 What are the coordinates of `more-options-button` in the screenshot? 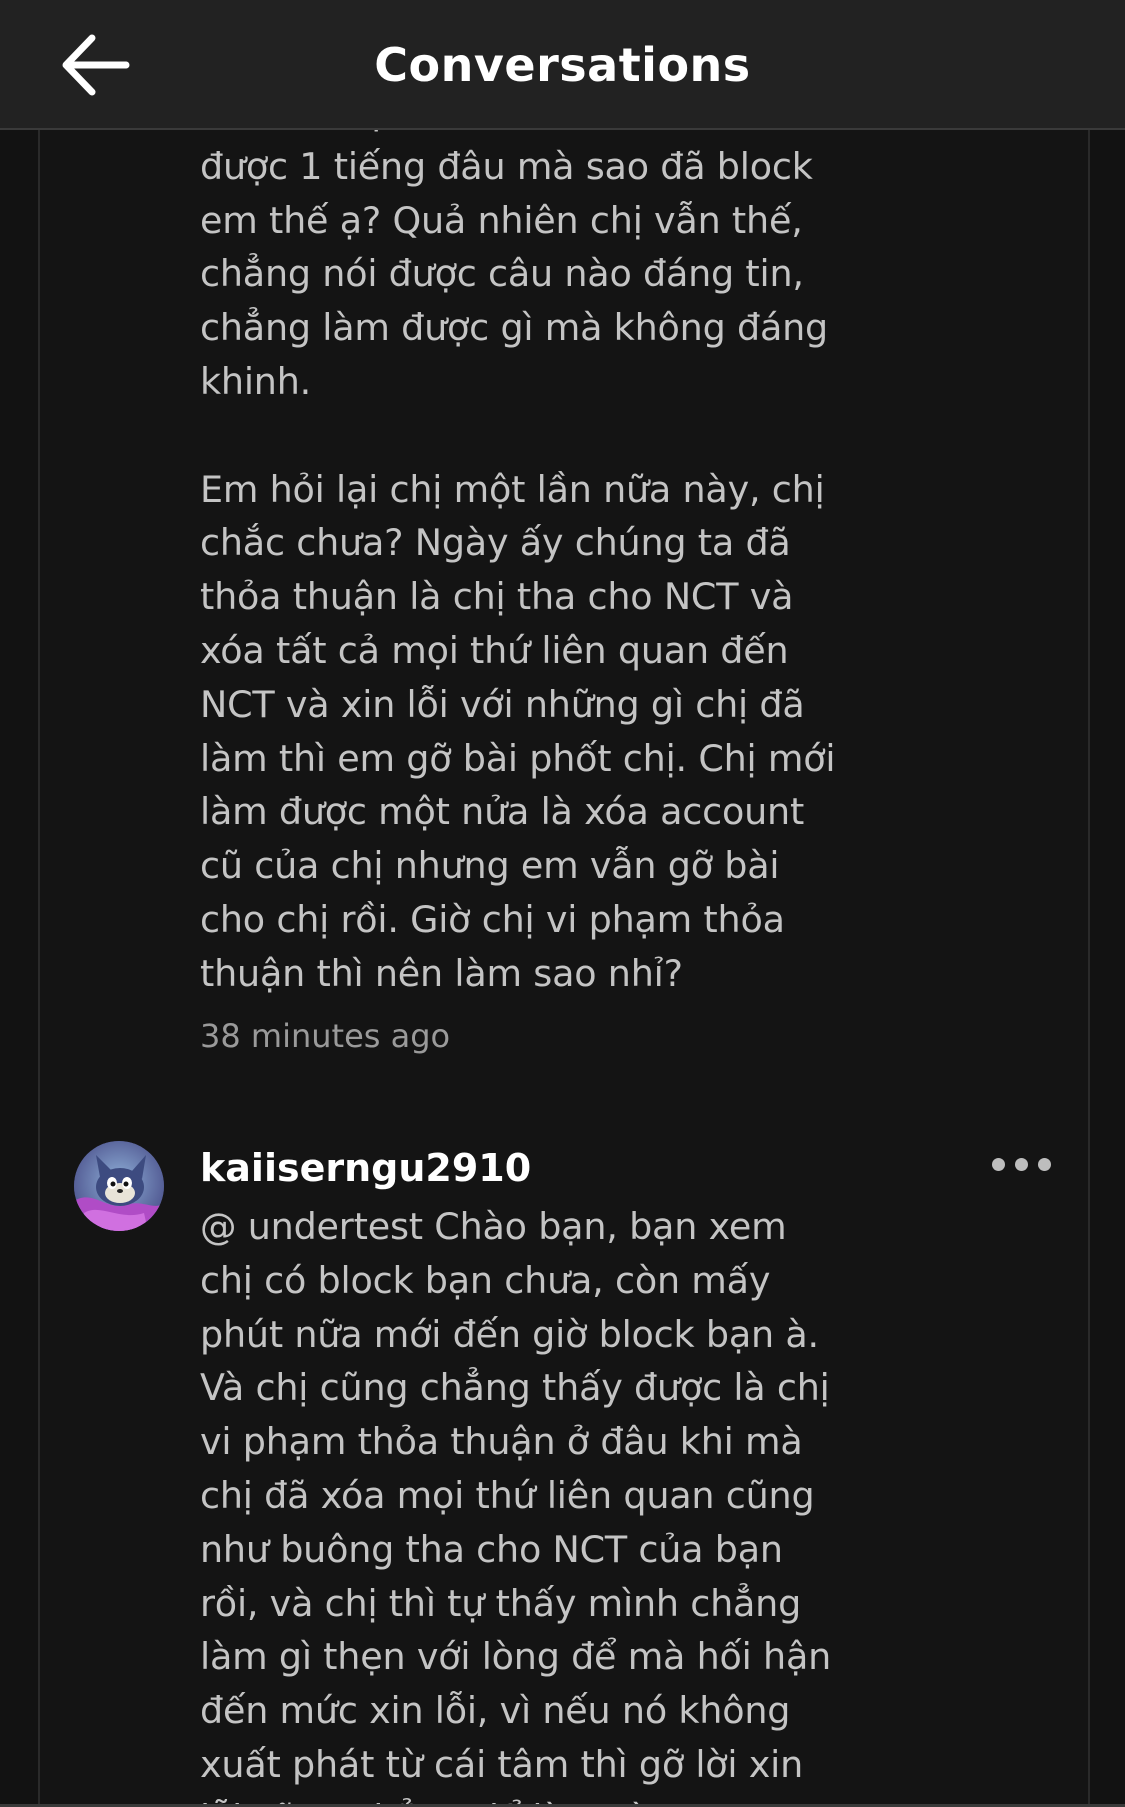 It's located at (1024, 1164).